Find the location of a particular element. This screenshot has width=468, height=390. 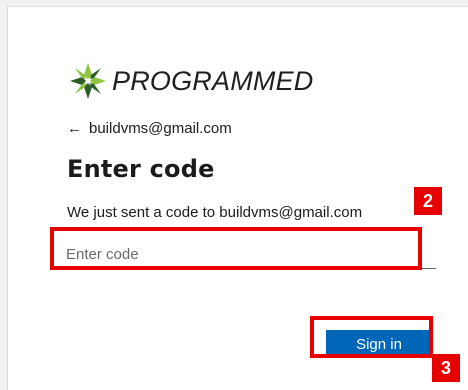

code-input is located at coordinates (250, 254).